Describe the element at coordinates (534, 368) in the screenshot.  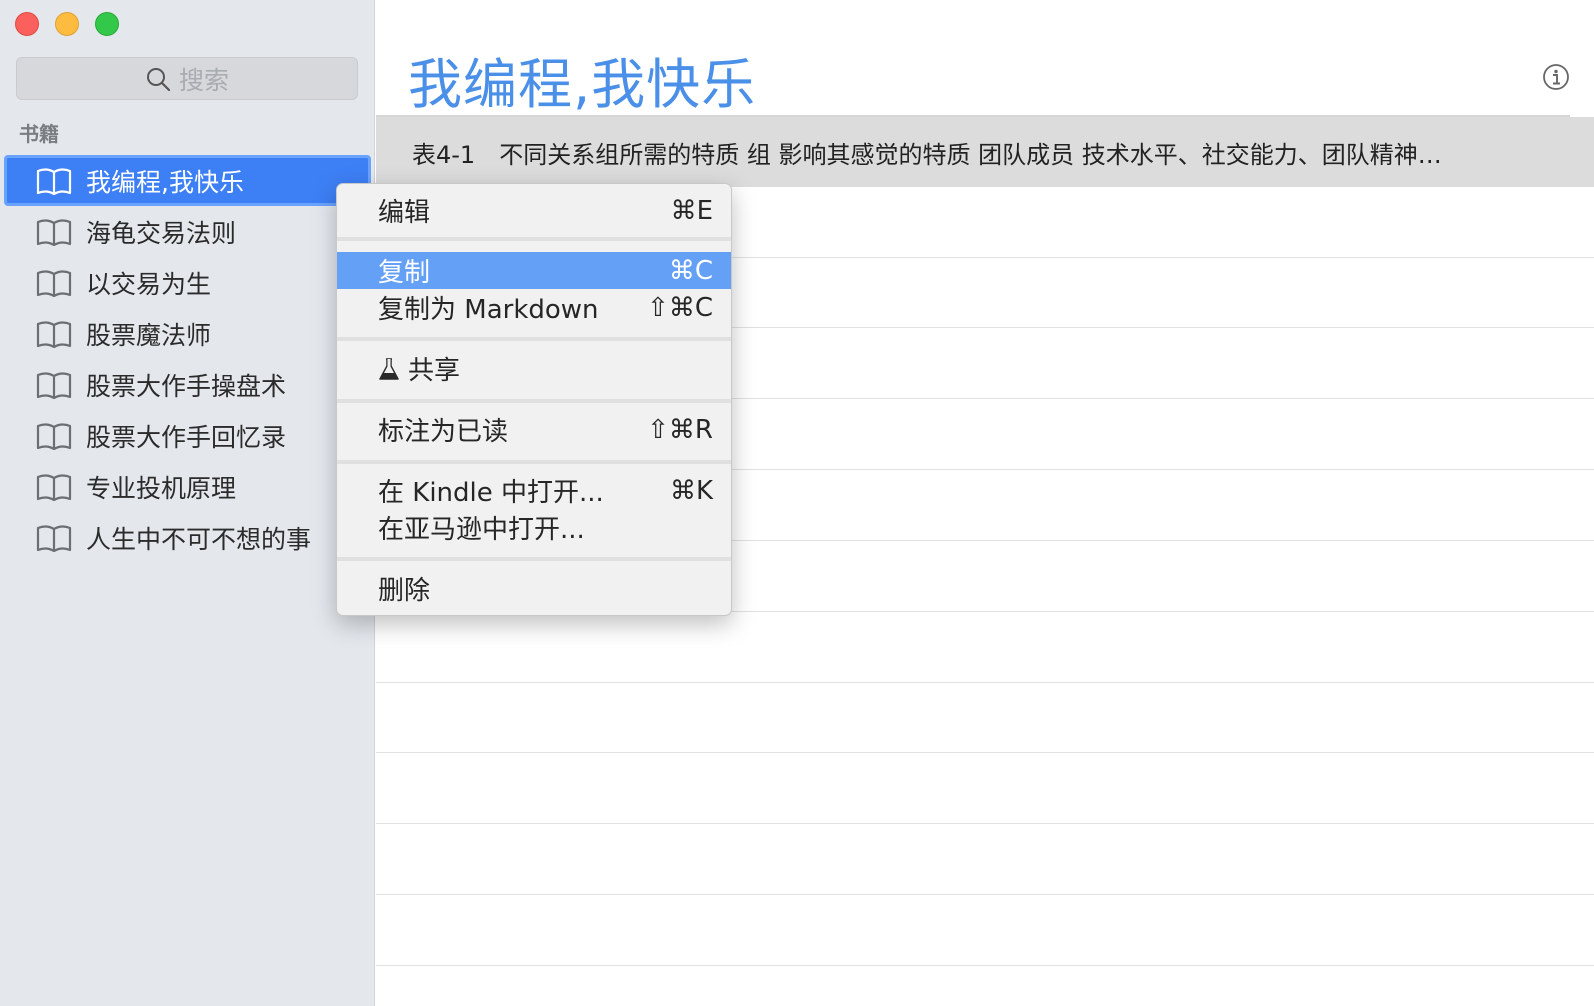
I see `menu-item-share: 共享` at that location.